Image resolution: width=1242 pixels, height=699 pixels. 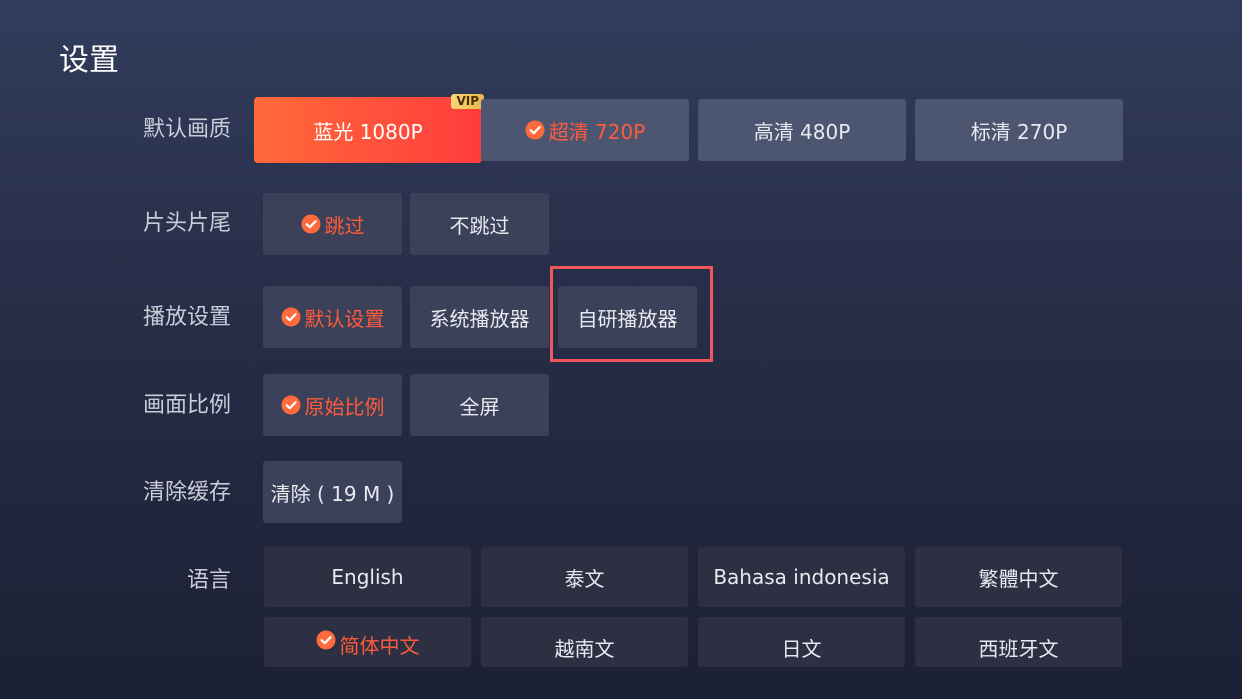 I want to click on quality-option-480p-label: 高清 480P, so click(x=802, y=131).